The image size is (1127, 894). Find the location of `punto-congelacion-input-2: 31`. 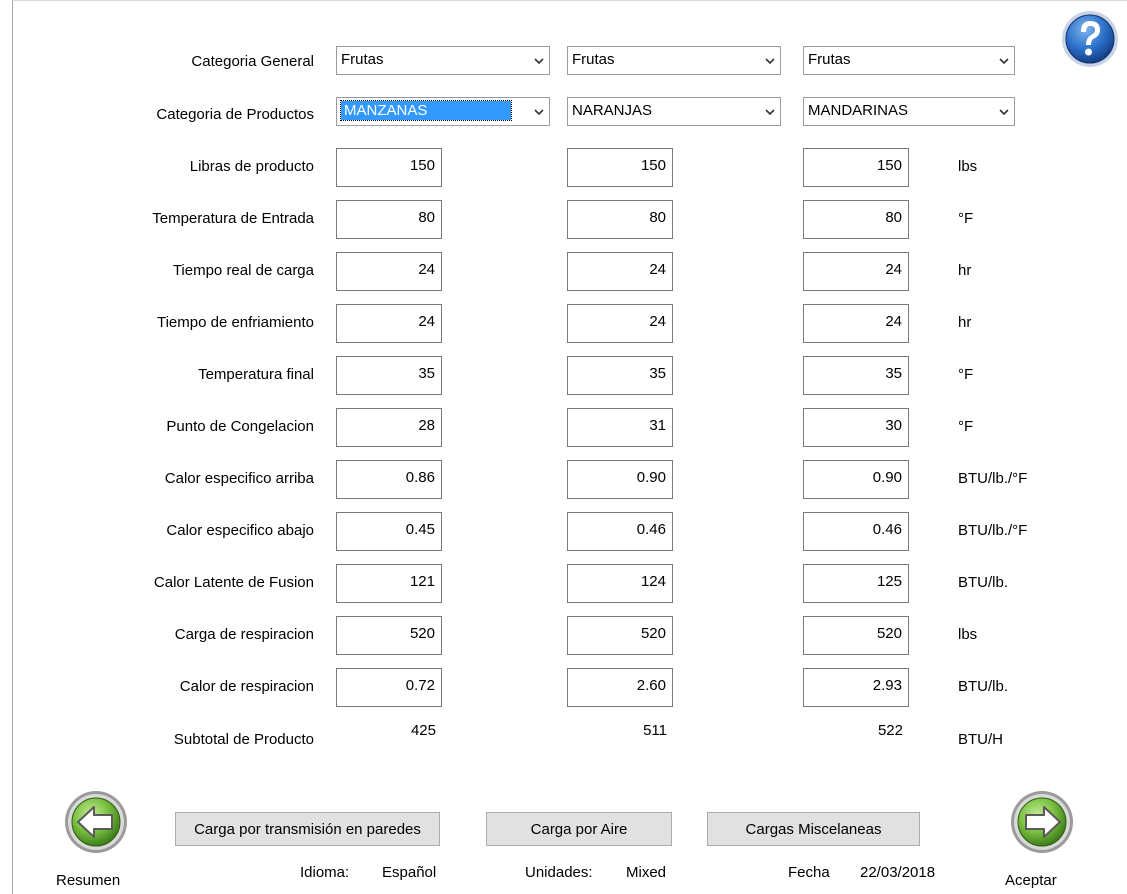

punto-congelacion-input-2: 31 is located at coordinates (620, 427).